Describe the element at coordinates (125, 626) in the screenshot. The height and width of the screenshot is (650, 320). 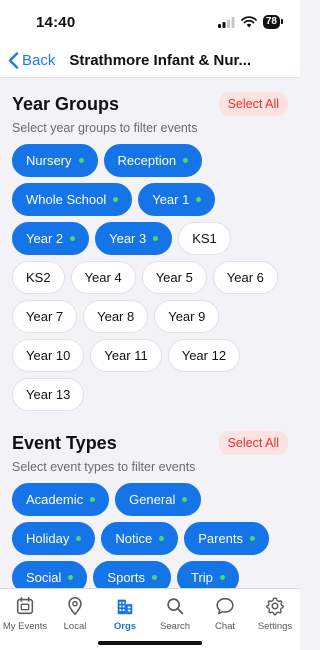
I see `tab-label: Orgs` at that location.